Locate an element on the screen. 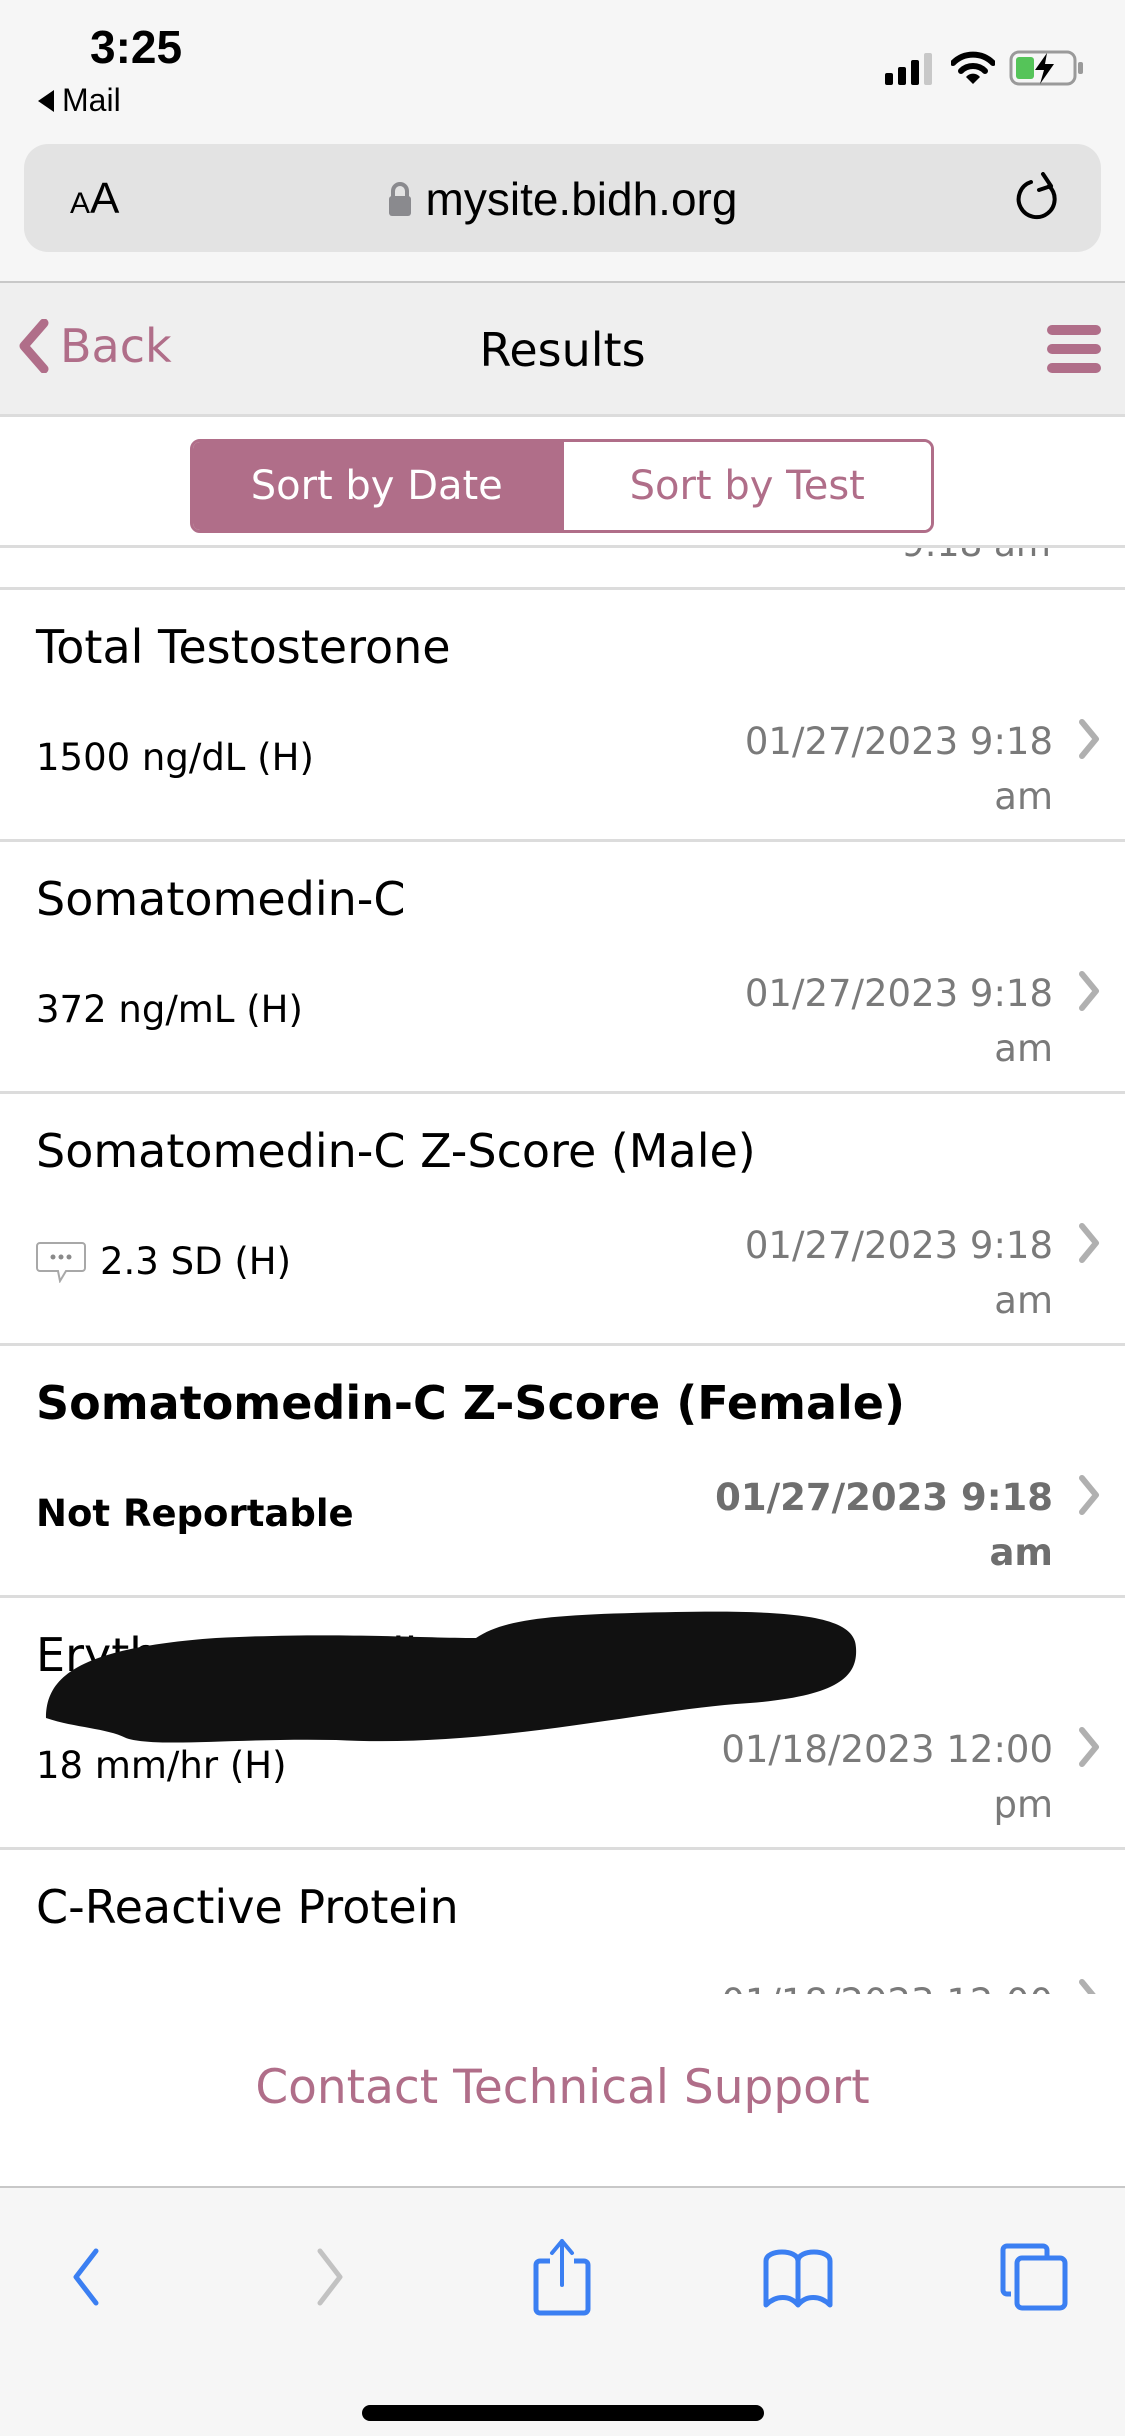  status-time: 3:25 is located at coordinates (136, 47).